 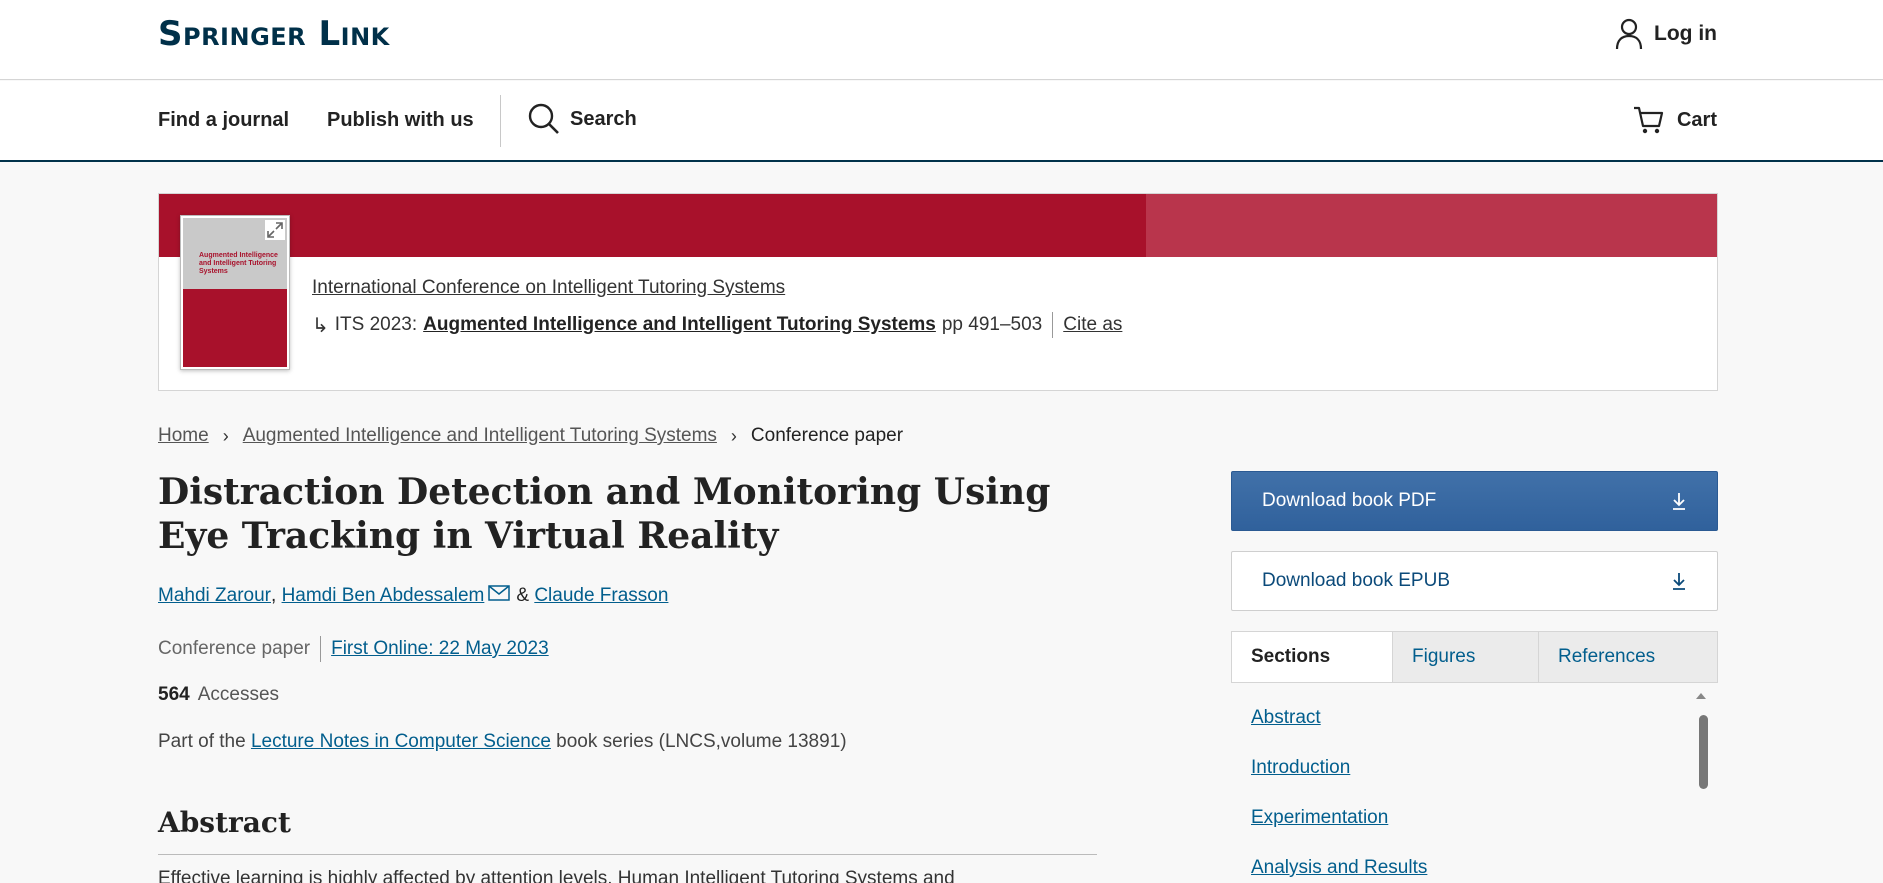 I want to click on login-button: Log in, so click(x=1665, y=34).